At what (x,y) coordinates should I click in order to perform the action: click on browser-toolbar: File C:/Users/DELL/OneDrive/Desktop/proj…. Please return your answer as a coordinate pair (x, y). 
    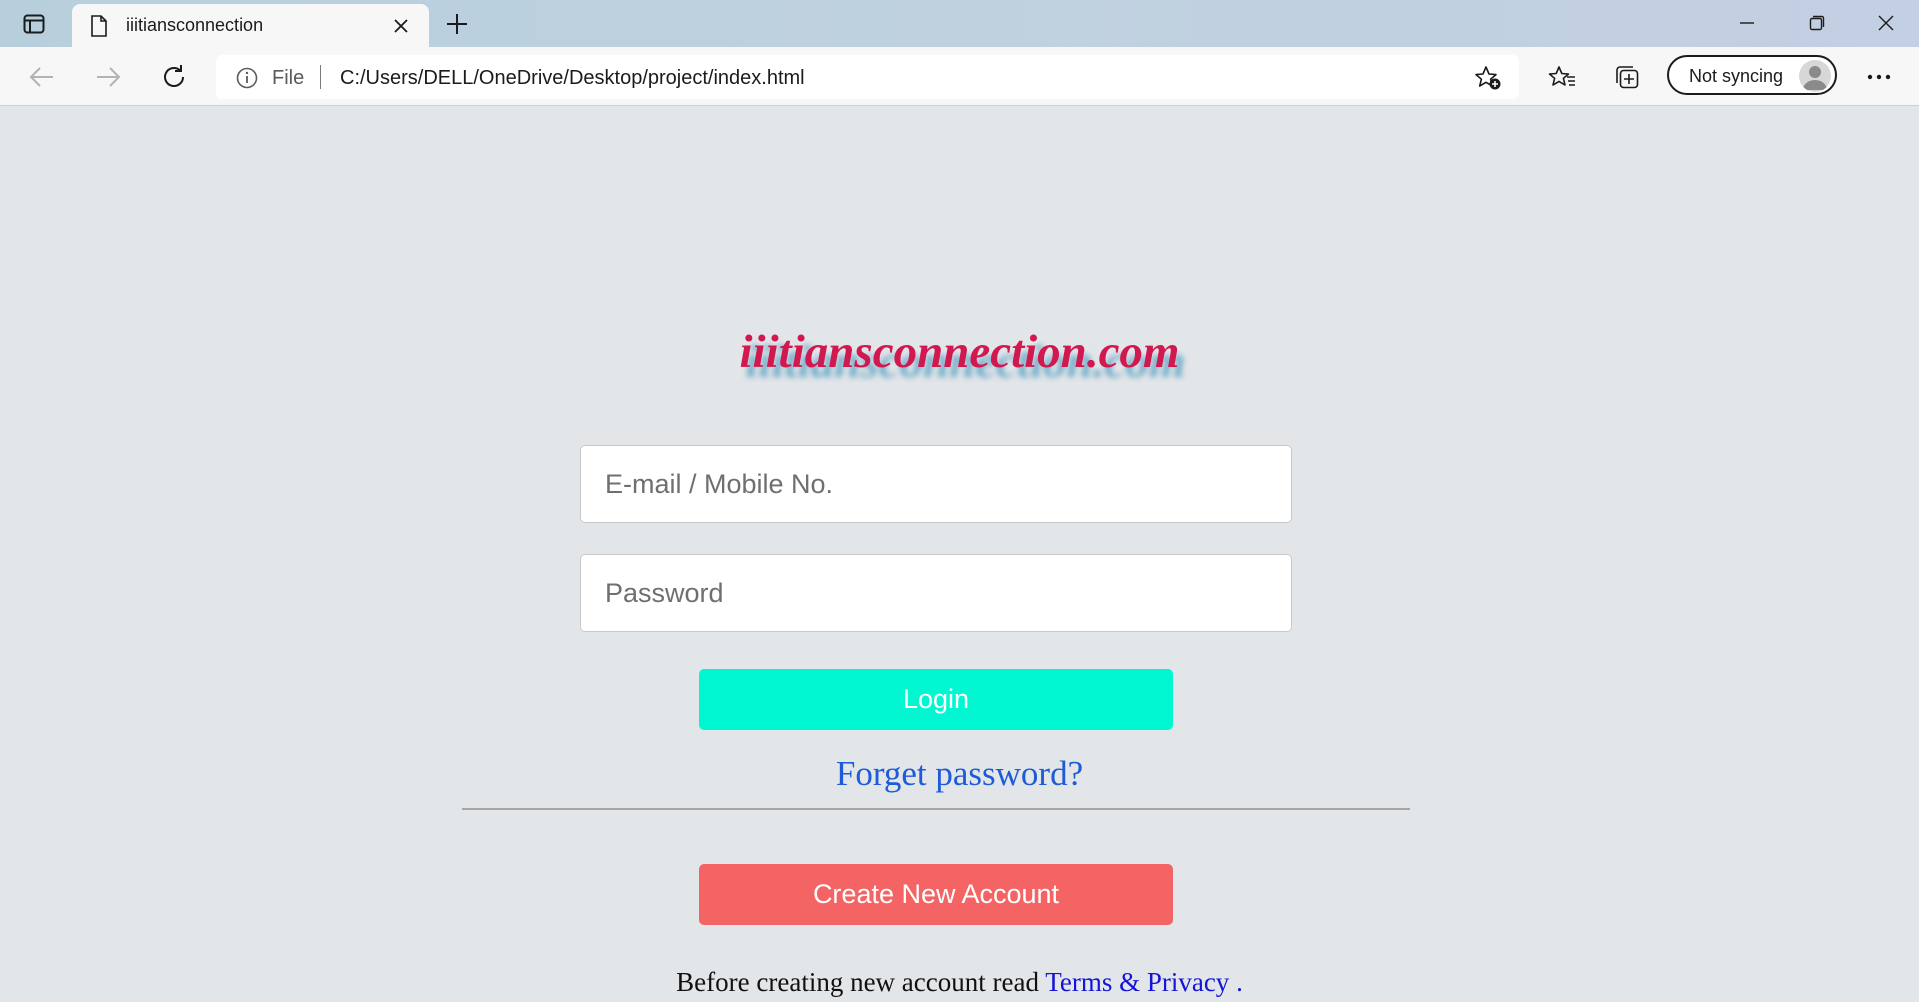
    Looking at the image, I should click on (959, 76).